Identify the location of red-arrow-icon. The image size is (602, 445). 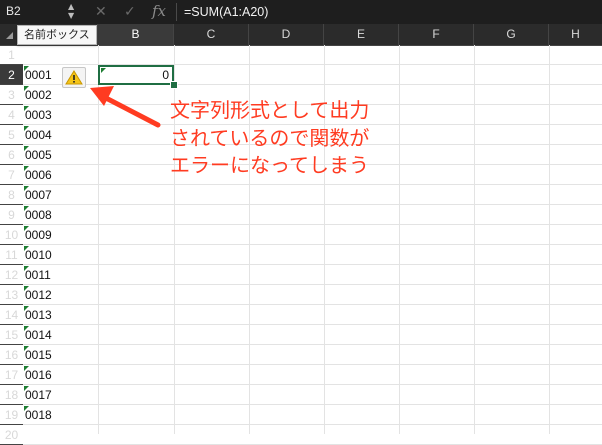
(125, 107).